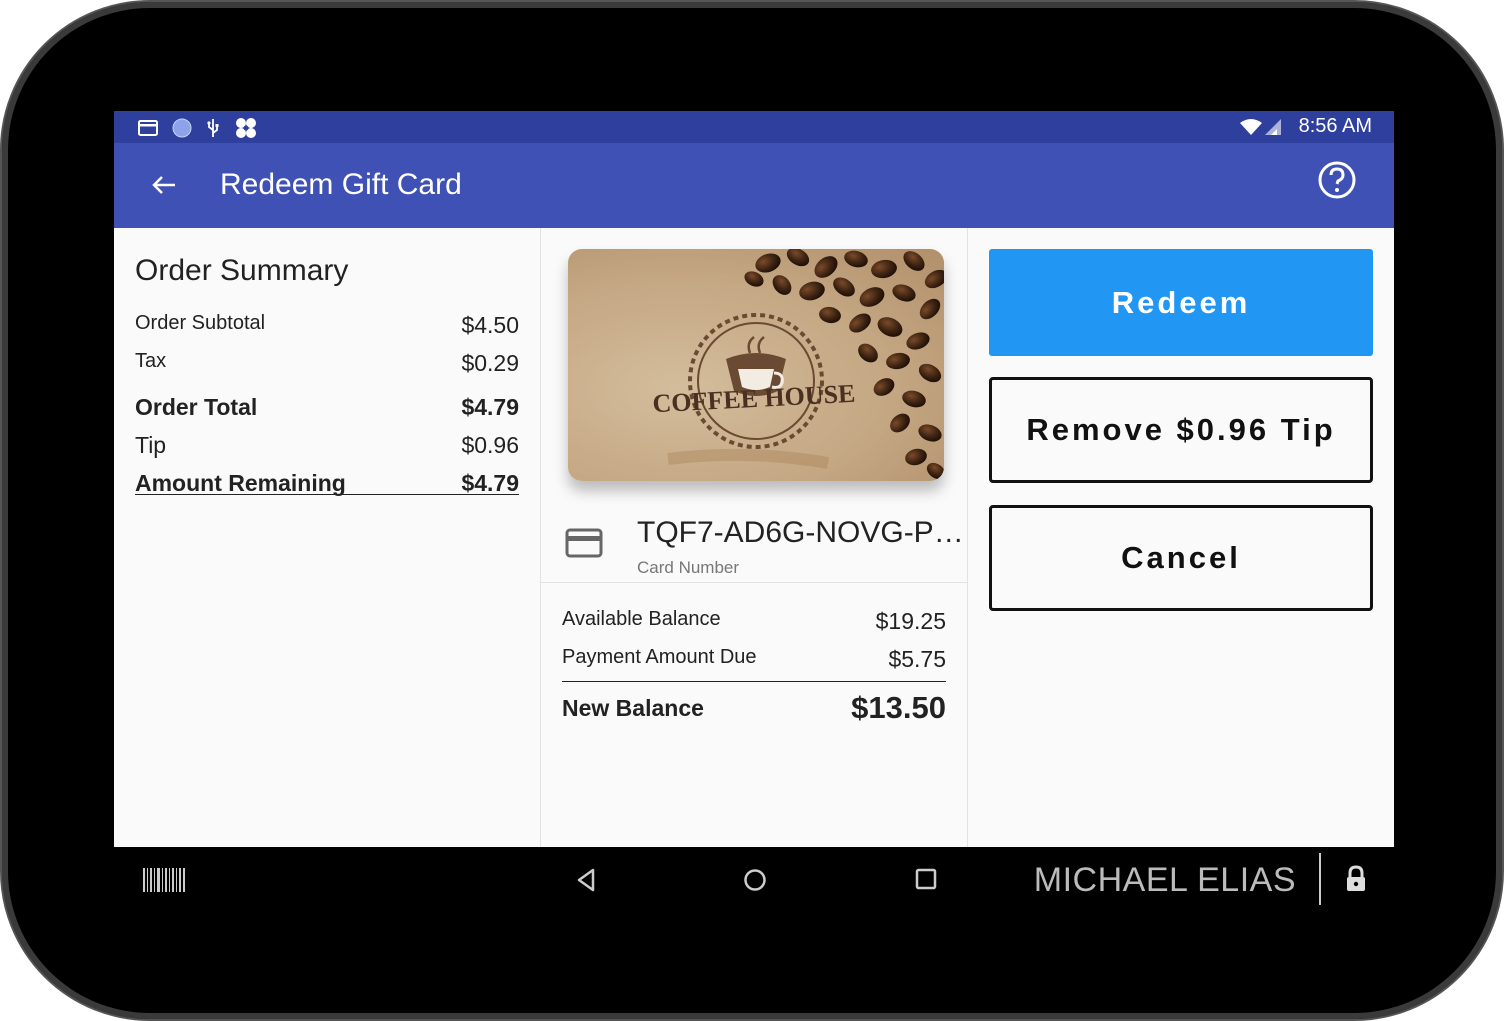  Describe the element at coordinates (196, 407) in the screenshot. I see `order-total-label: Order Total` at that location.